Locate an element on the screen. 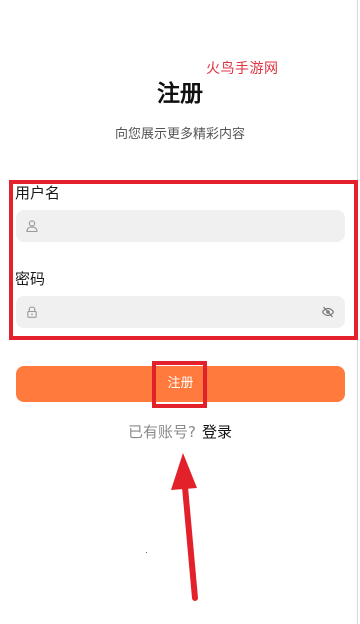  page-subtitle: 向您展示更多精彩内容 is located at coordinates (179, 134).